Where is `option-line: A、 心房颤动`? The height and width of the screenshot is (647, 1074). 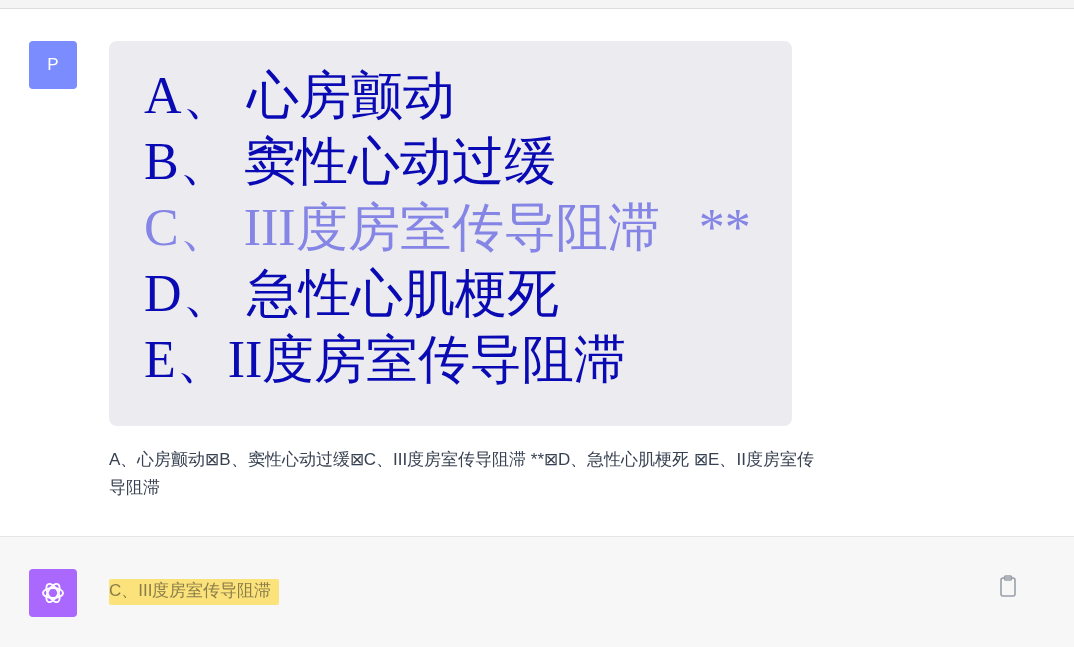
option-line: A、 心房颤动 is located at coordinates (300, 96).